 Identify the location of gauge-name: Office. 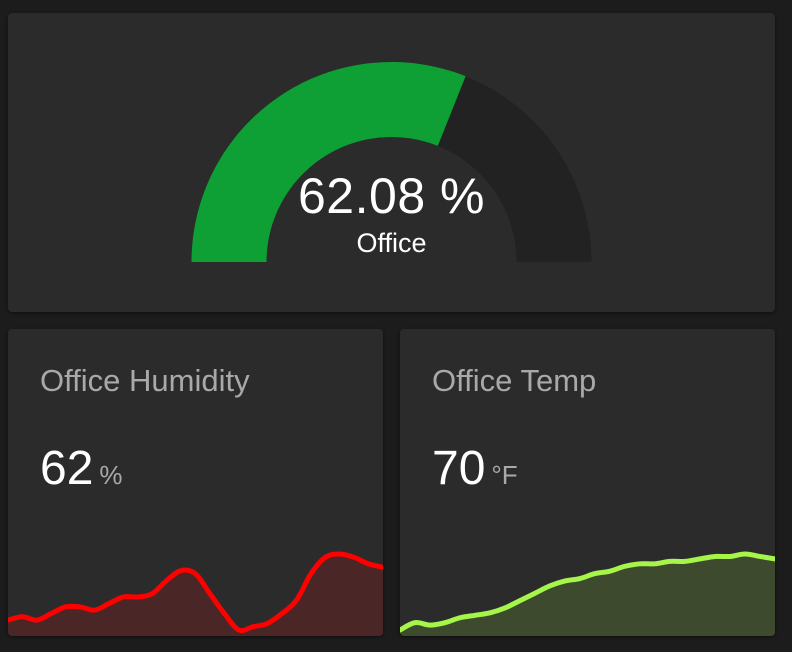
(391, 243).